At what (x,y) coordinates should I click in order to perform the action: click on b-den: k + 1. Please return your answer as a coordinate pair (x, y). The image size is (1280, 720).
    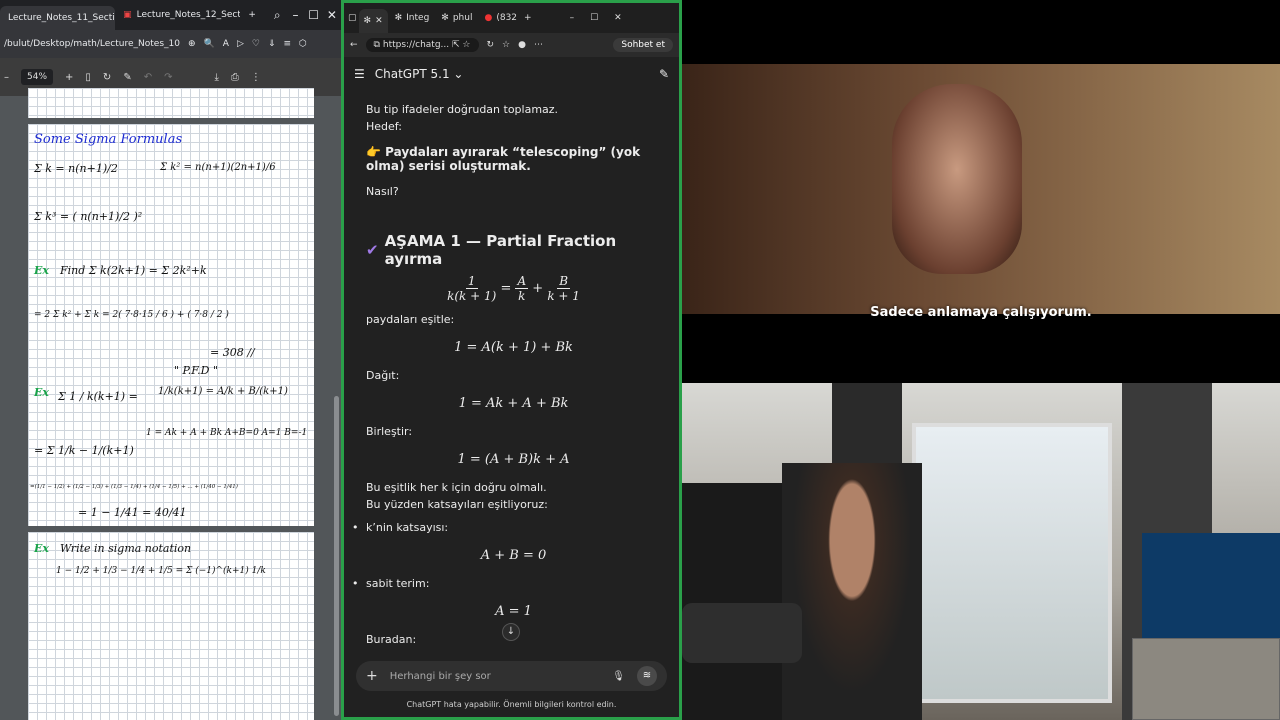
    Looking at the image, I should click on (563, 296).